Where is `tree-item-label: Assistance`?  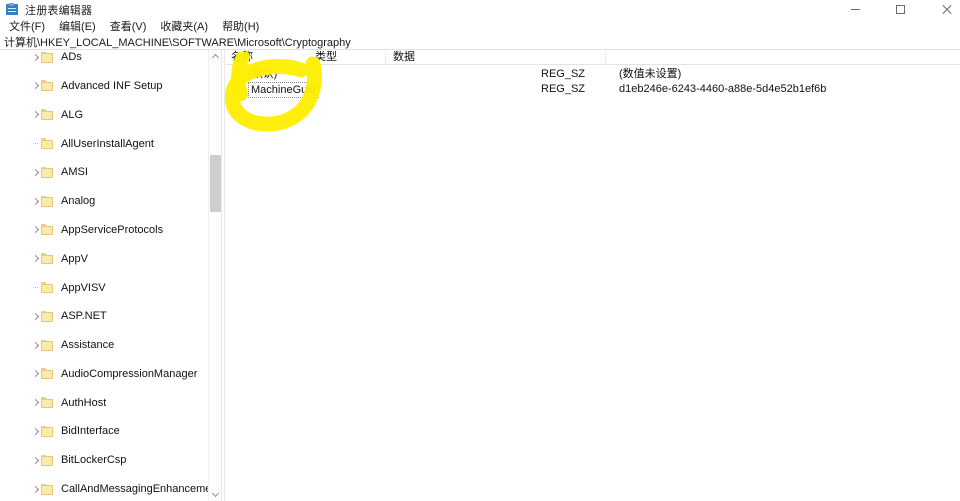
tree-item-label: Assistance is located at coordinates (88, 345).